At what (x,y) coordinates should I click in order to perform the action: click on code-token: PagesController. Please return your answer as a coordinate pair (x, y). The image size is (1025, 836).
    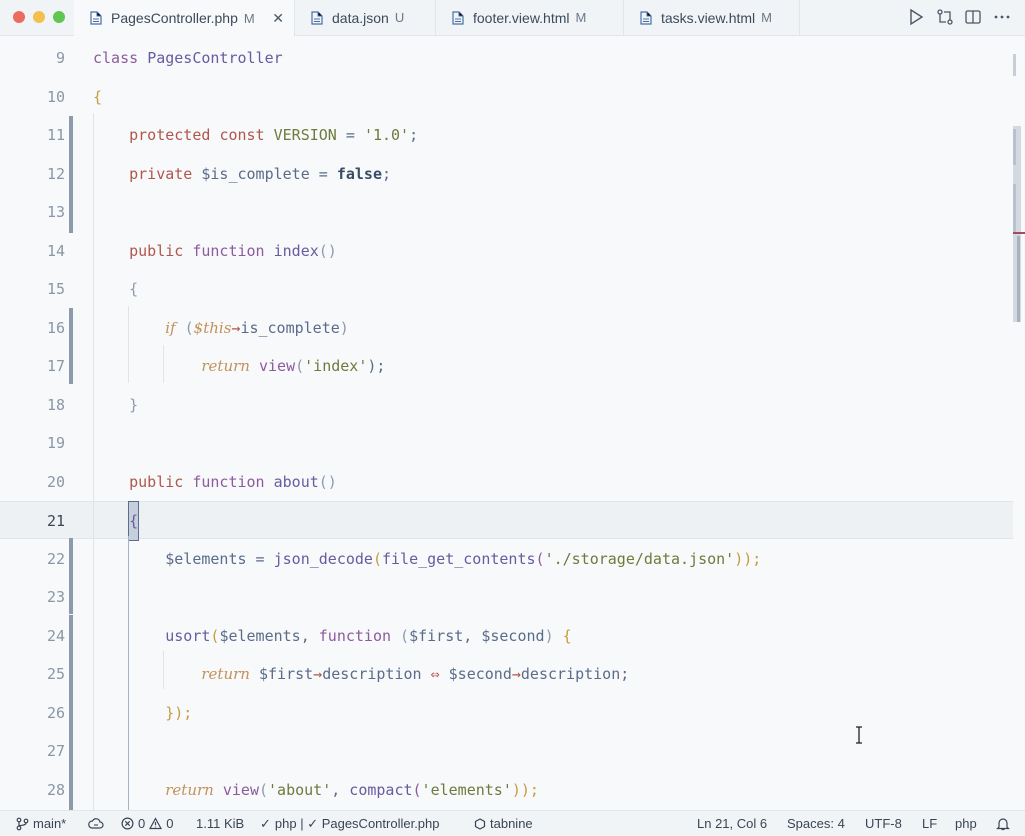
    Looking at the image, I should click on (215, 58).